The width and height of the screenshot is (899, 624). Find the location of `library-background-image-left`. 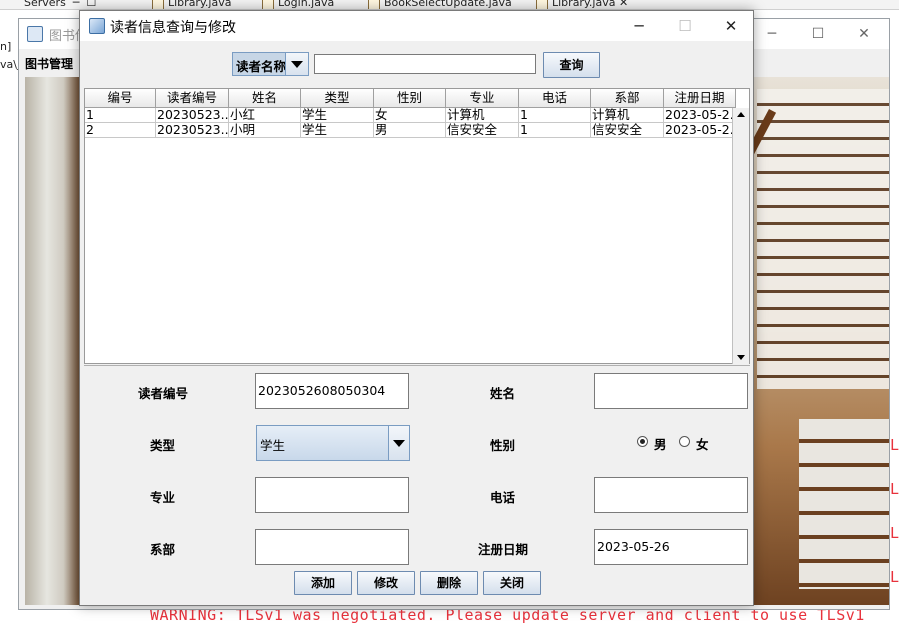

library-background-image-left is located at coordinates (52, 341).